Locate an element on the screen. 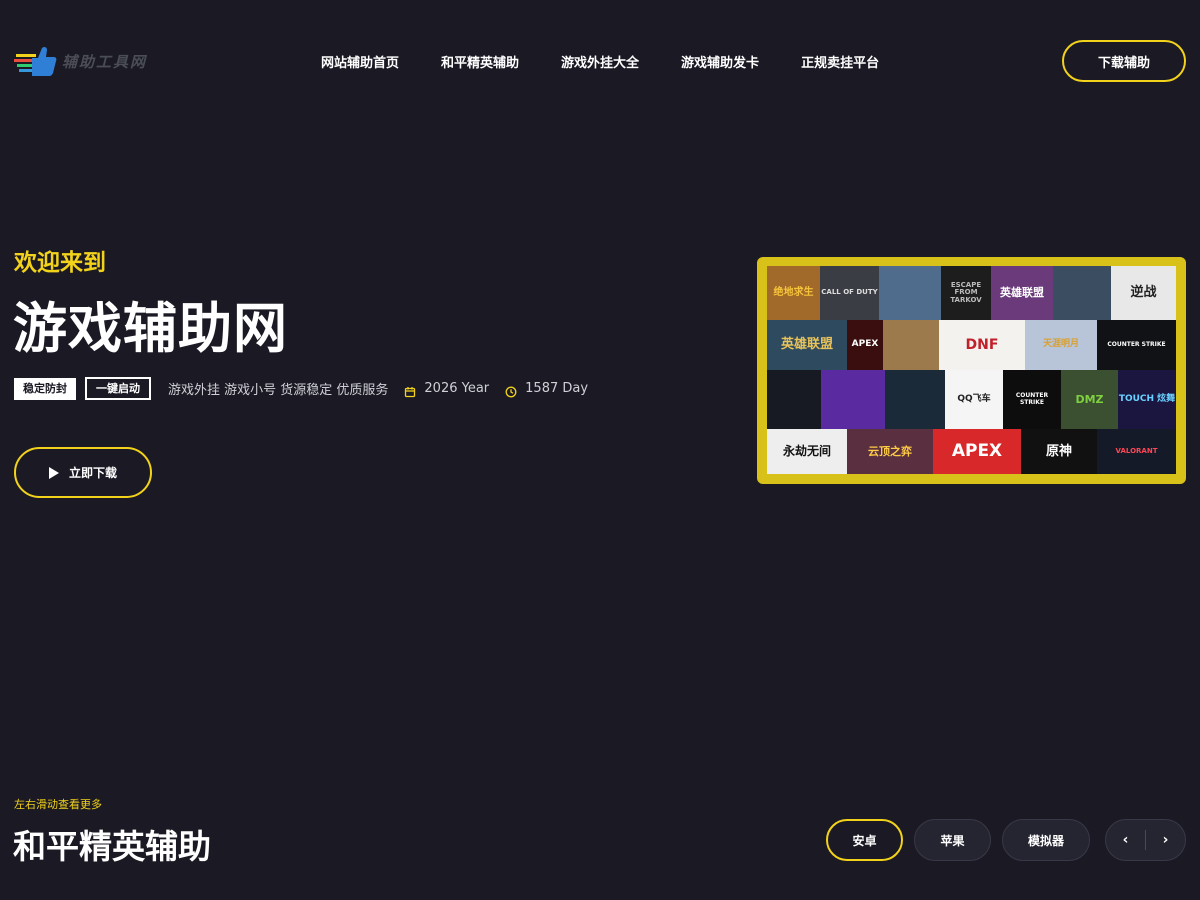 This screenshot has height=900, width=1200. tag-one-click: 一键启动 is located at coordinates (118, 388).